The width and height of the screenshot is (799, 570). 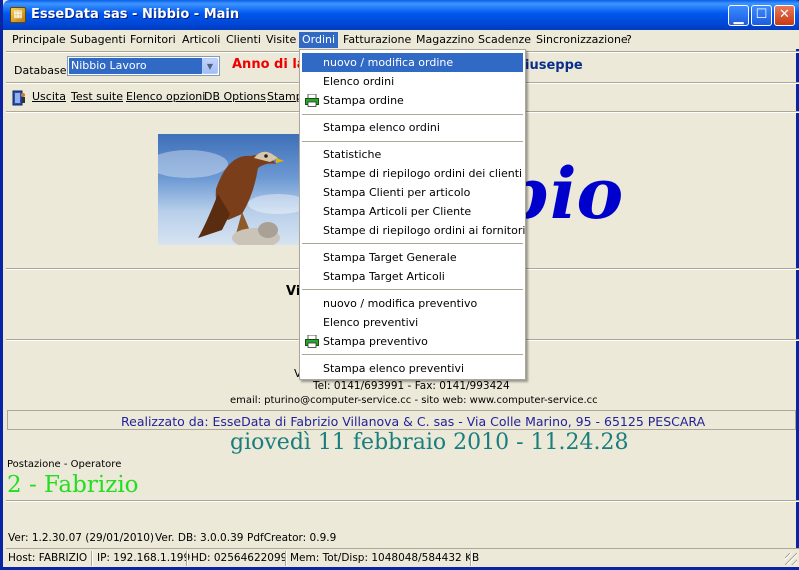 I want to click on menu-item-quote-list: Elenco preventivi, so click(x=412, y=322).